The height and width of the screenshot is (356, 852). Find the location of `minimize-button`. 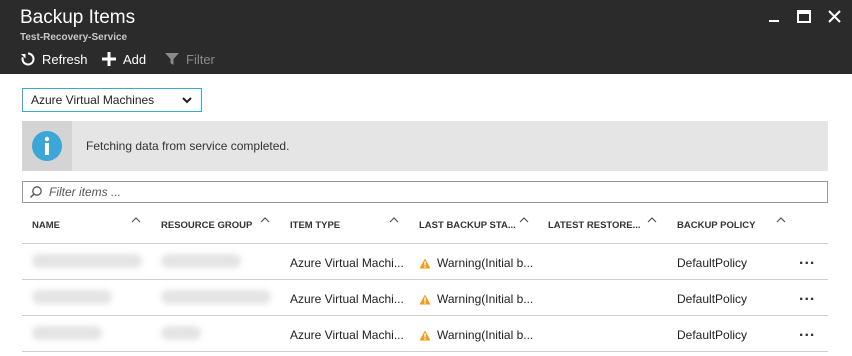

minimize-button is located at coordinates (774, 17).